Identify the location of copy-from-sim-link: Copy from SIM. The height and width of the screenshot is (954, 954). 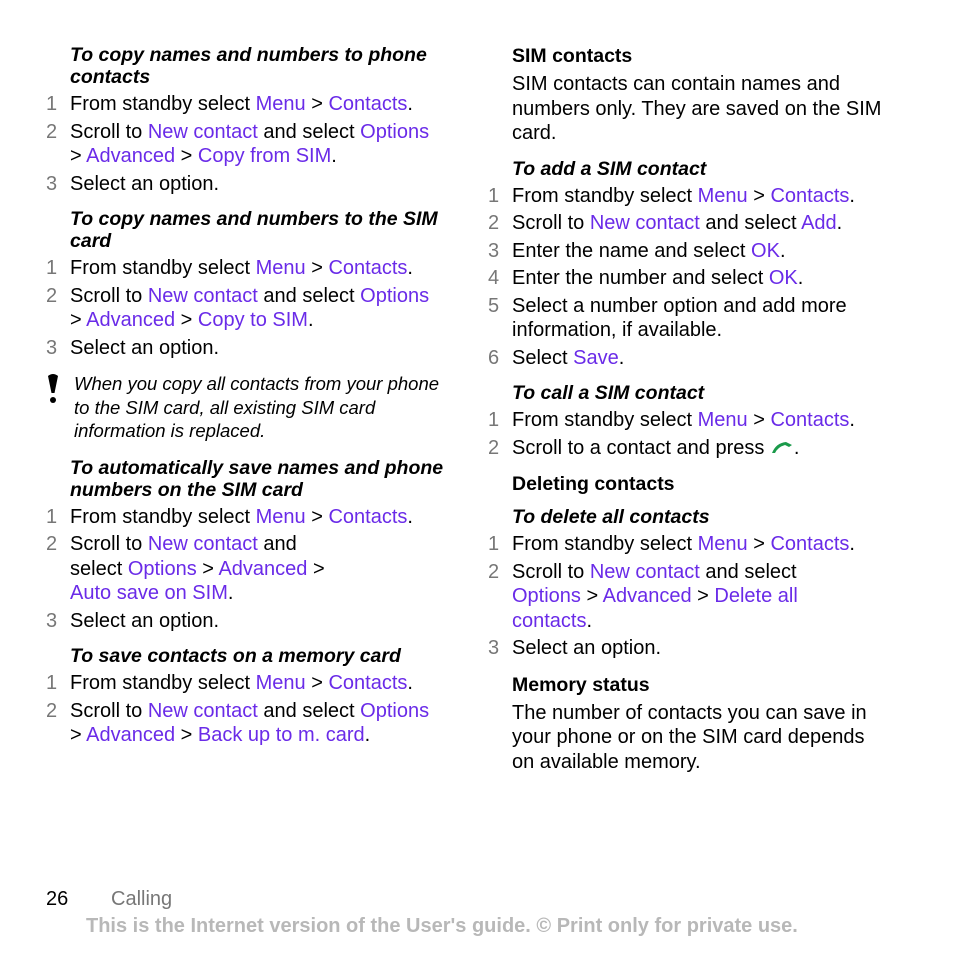
(264, 156).